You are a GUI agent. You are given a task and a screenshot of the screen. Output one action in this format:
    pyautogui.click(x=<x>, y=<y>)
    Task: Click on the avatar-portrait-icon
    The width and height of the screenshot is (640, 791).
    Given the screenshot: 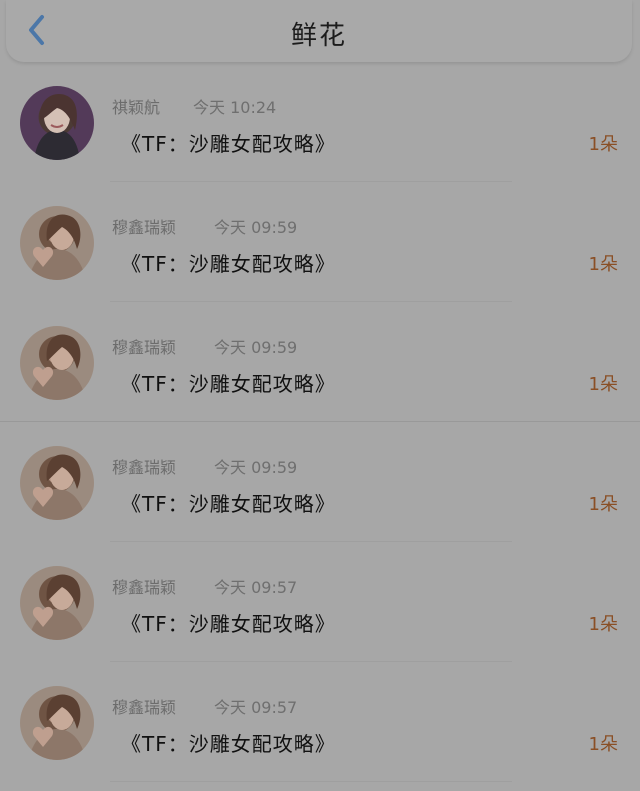 What is the action you would take?
    pyautogui.click(x=57, y=127)
    